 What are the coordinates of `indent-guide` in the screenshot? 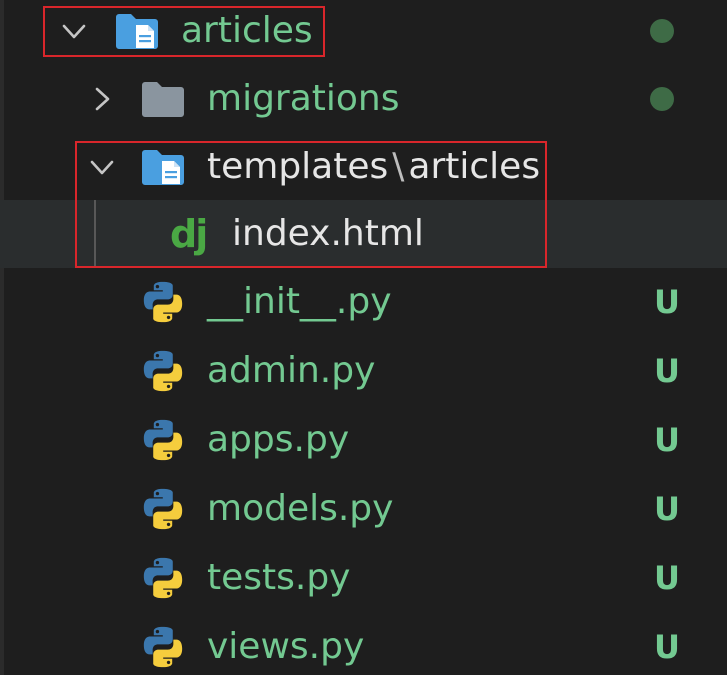 It's located at (95, 234).